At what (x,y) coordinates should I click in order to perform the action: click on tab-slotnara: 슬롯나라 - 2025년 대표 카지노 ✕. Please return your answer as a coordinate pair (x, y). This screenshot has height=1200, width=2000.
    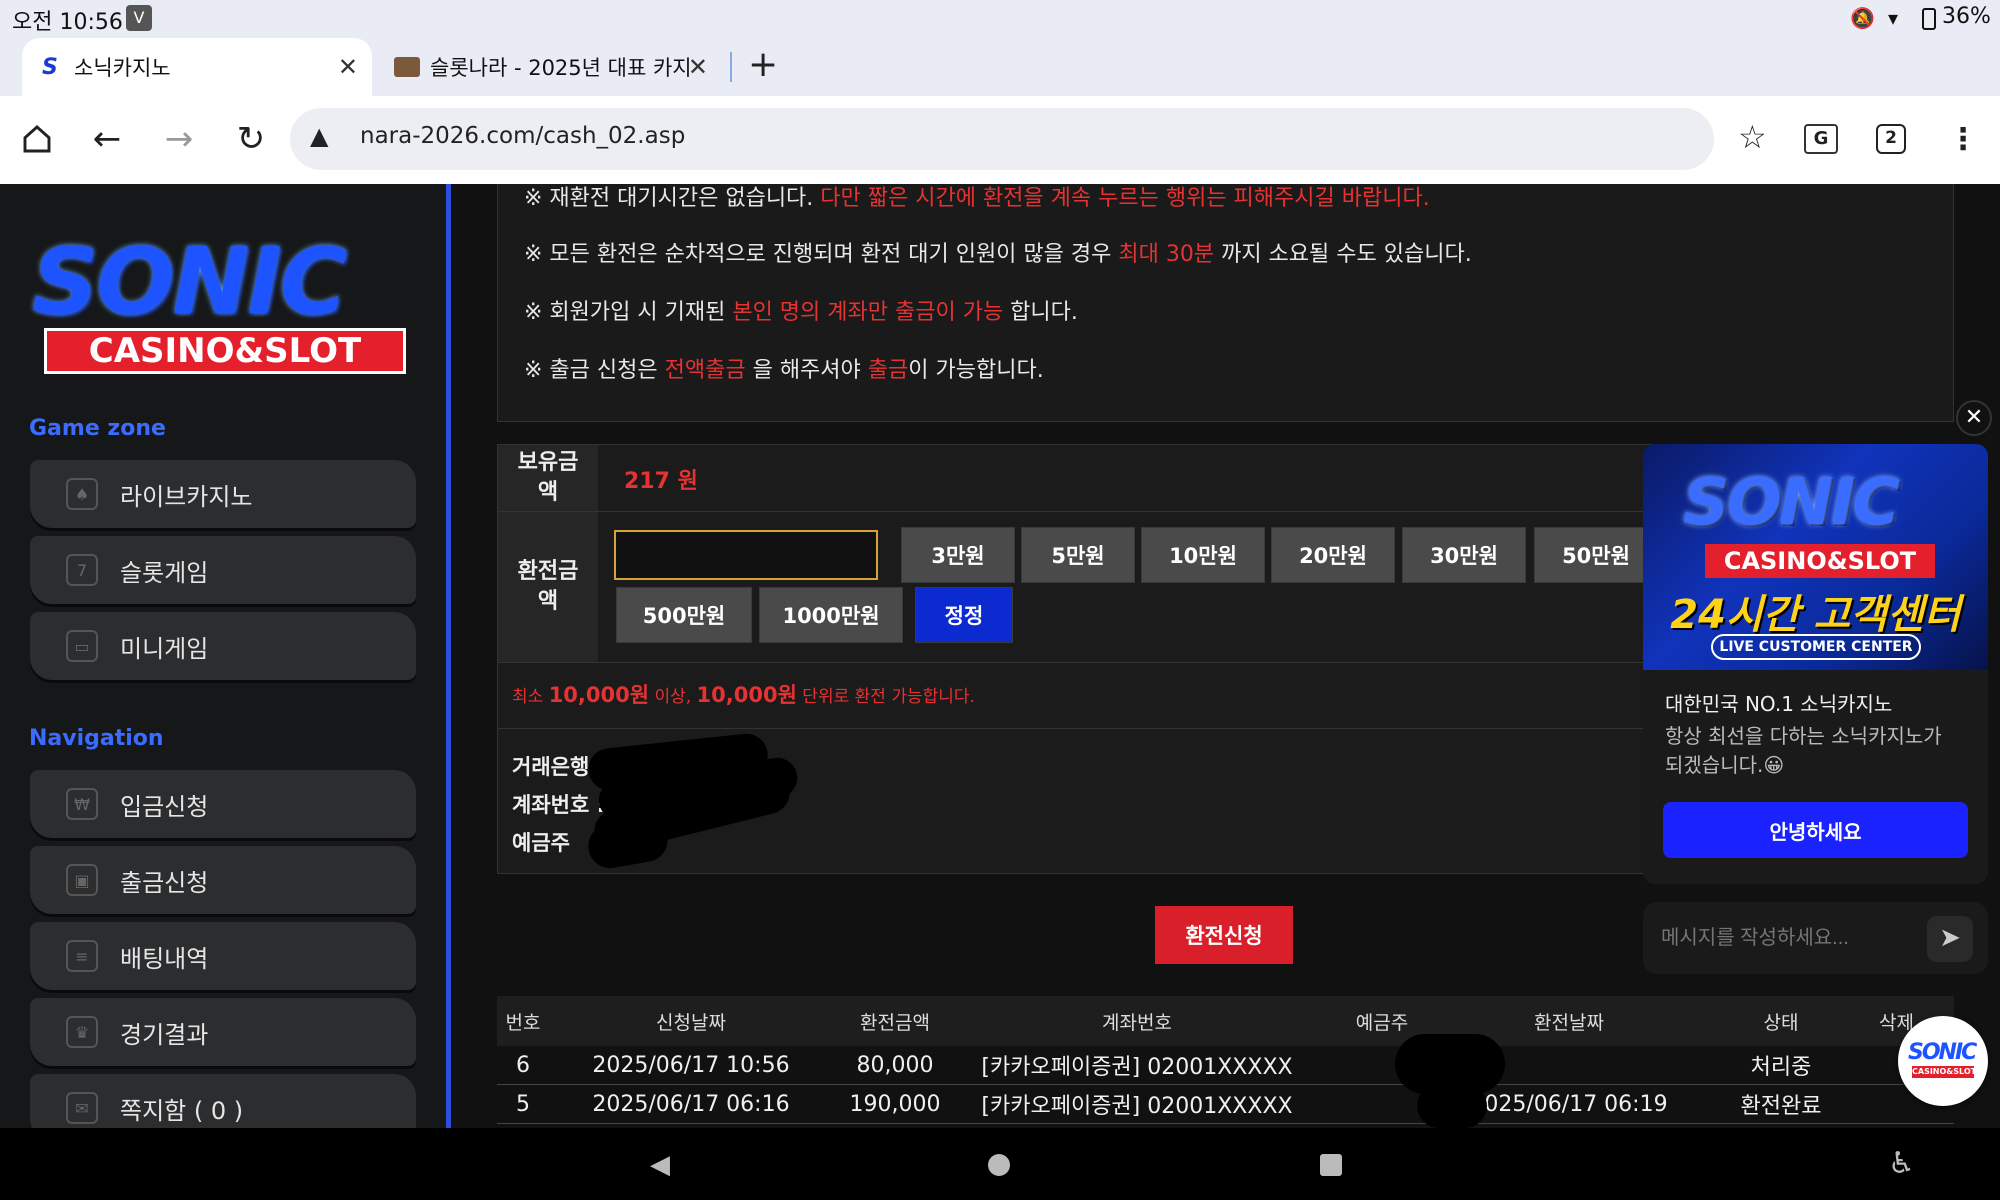
    Looking at the image, I should click on (552, 67).